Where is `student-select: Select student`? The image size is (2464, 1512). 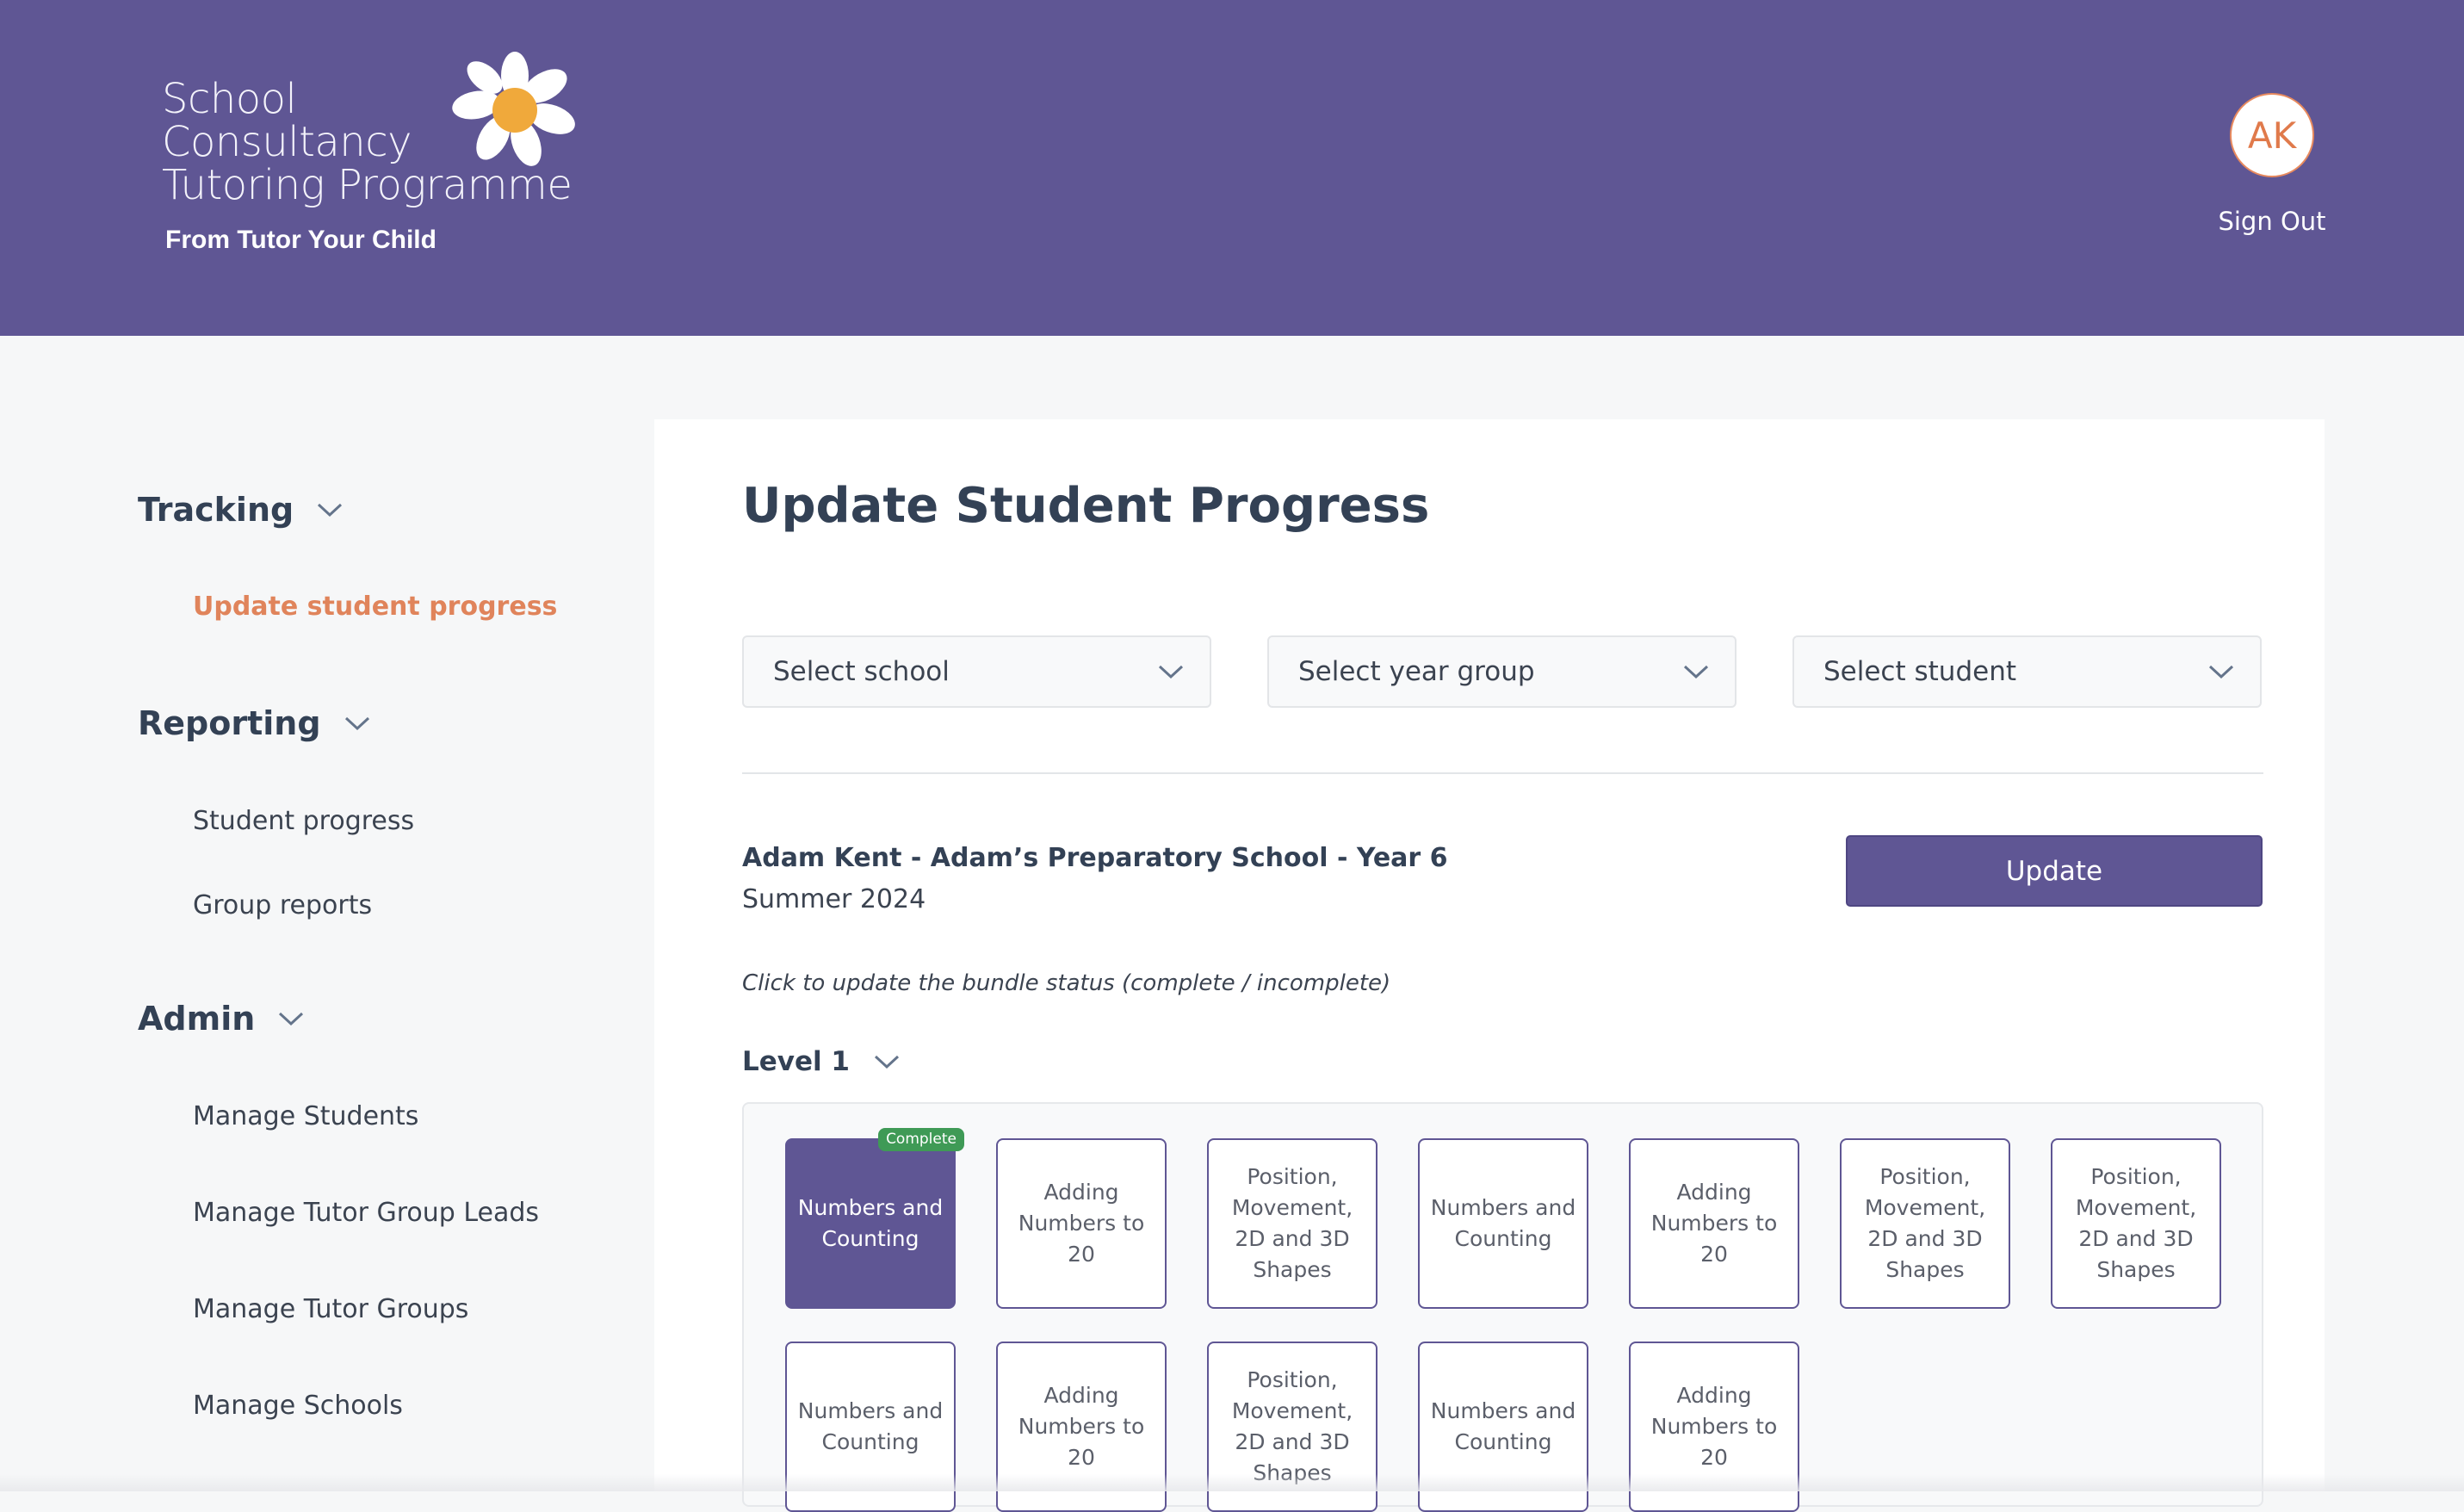 student-select: Select student is located at coordinates (2027, 672).